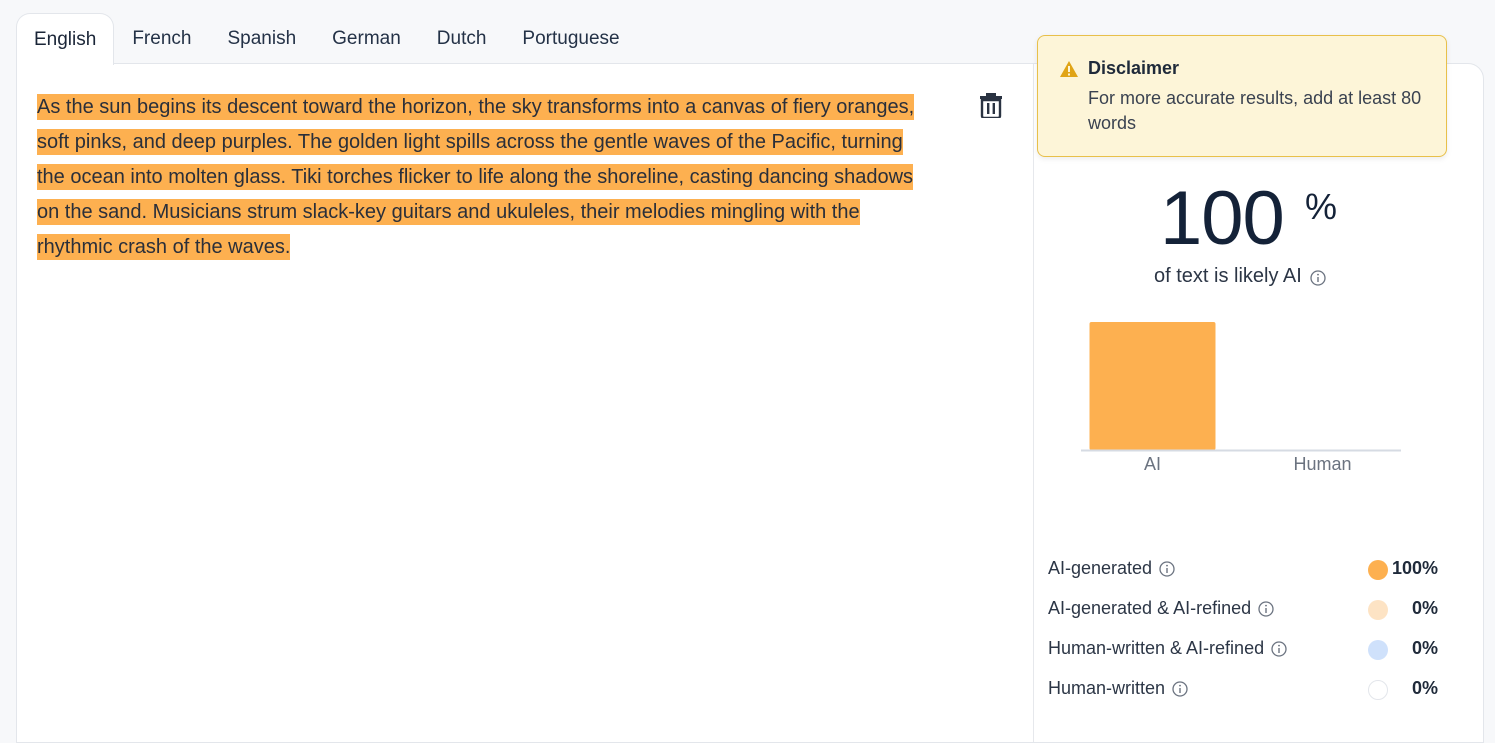 This screenshot has width=1495, height=743. I want to click on trash-icon, so click(991, 106).